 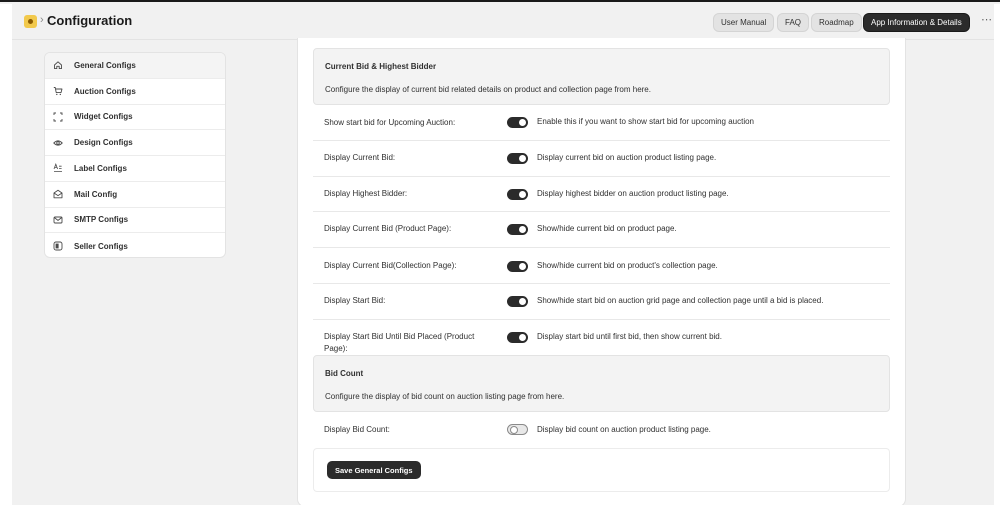 I want to click on page-title: Configuration, so click(x=90, y=20).